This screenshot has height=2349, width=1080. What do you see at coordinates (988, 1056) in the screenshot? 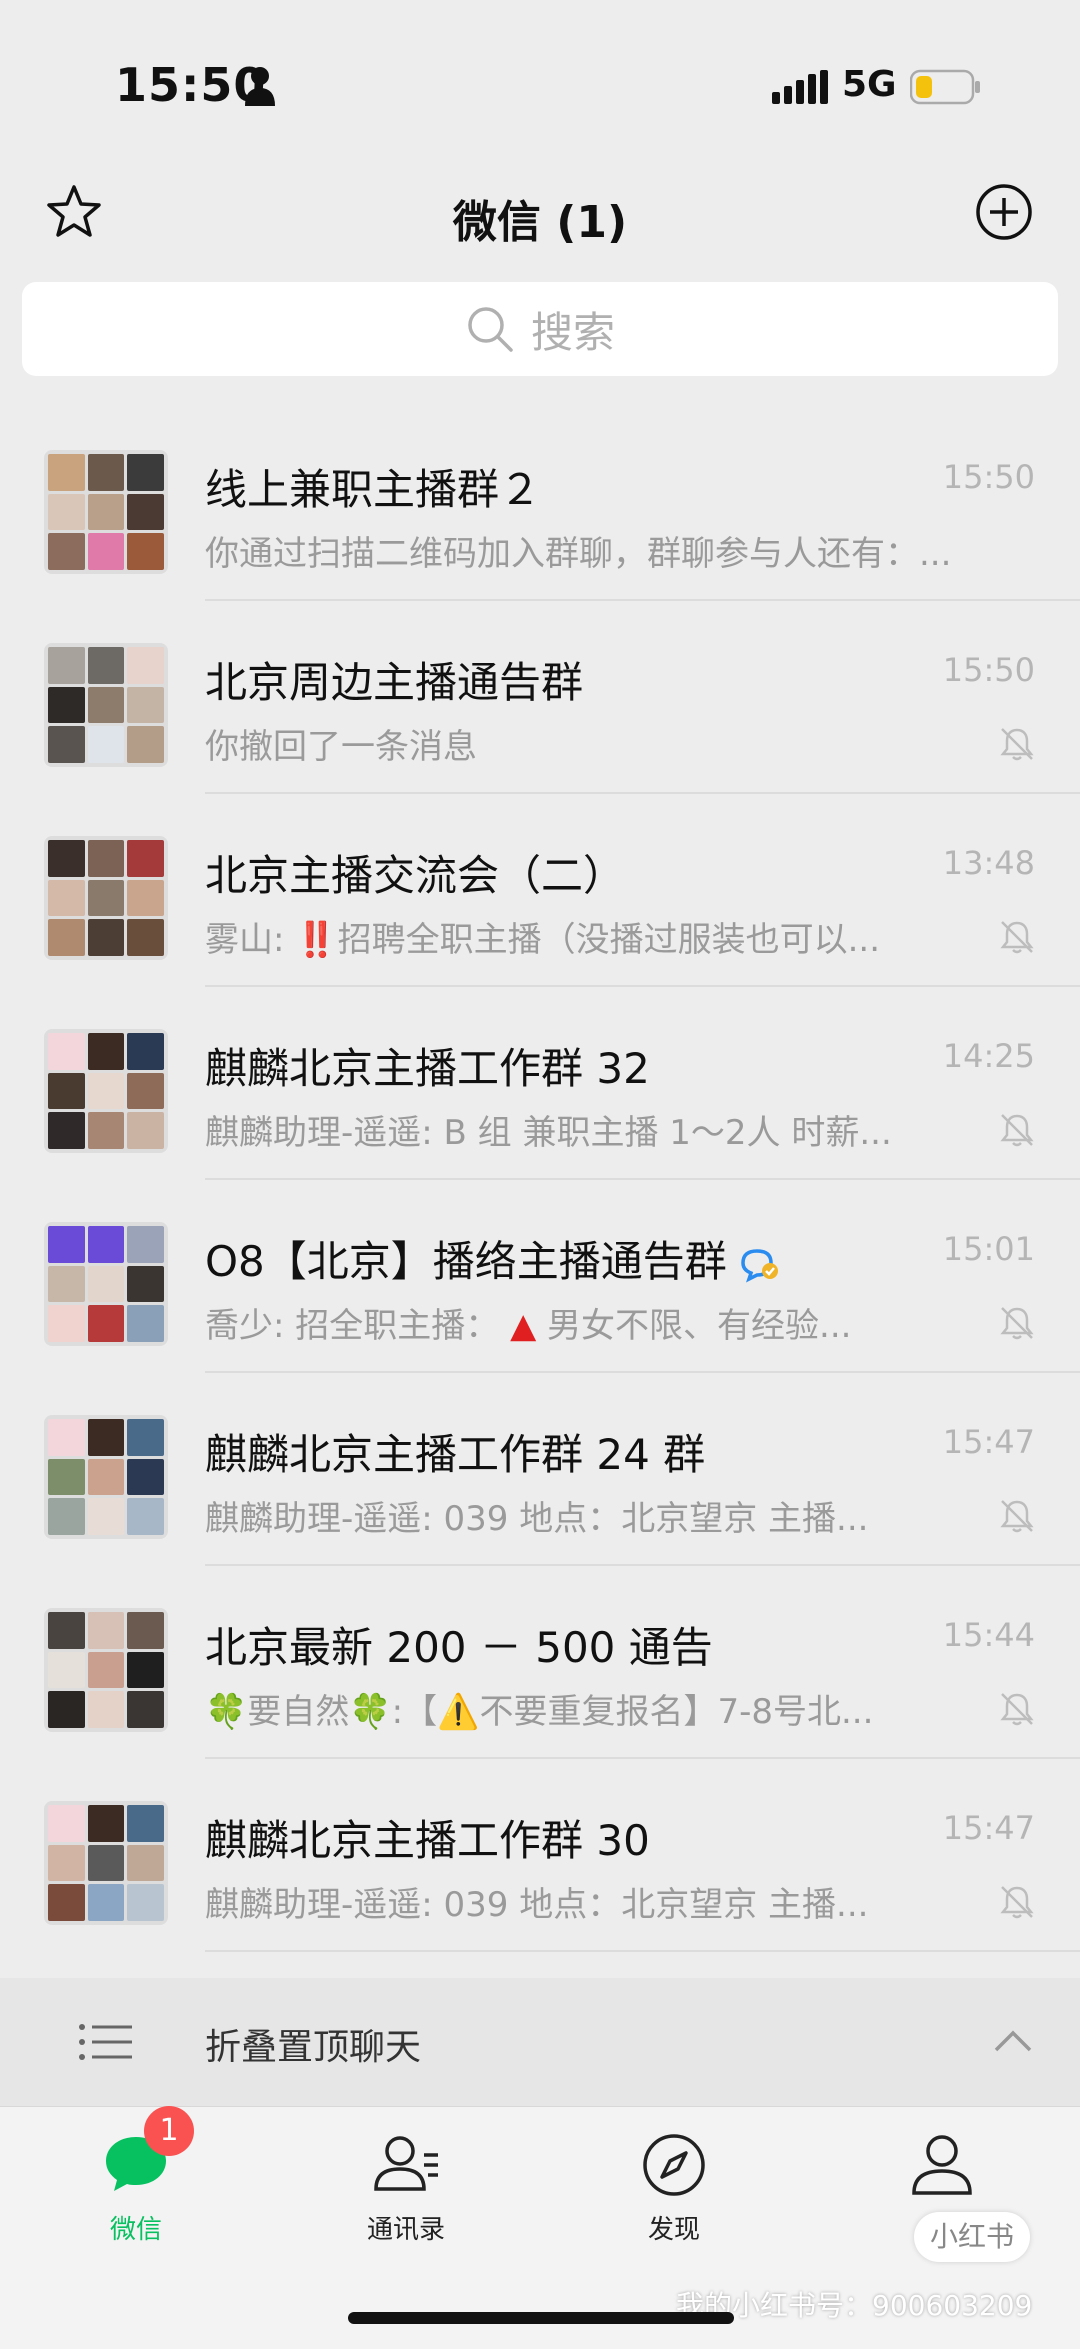
I see `chat-time: 14:25` at bounding box center [988, 1056].